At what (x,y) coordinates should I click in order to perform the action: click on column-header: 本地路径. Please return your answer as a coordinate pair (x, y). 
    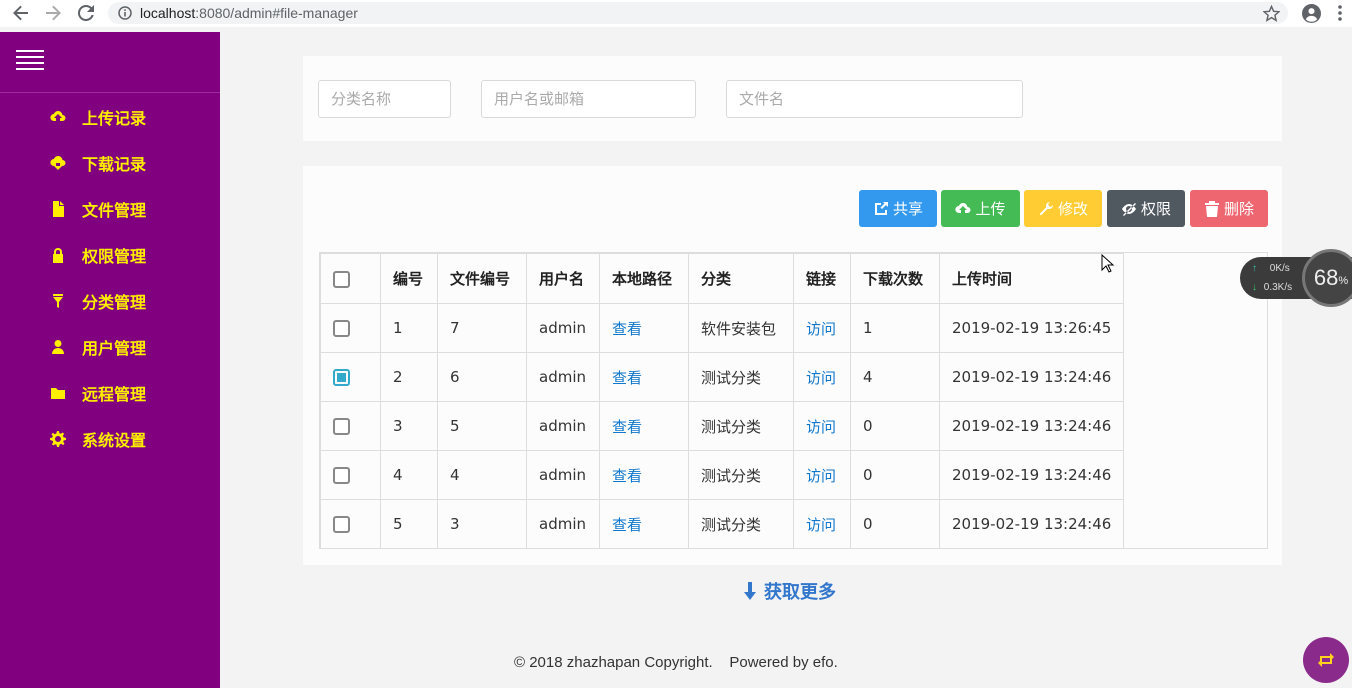
    Looking at the image, I should click on (644, 278).